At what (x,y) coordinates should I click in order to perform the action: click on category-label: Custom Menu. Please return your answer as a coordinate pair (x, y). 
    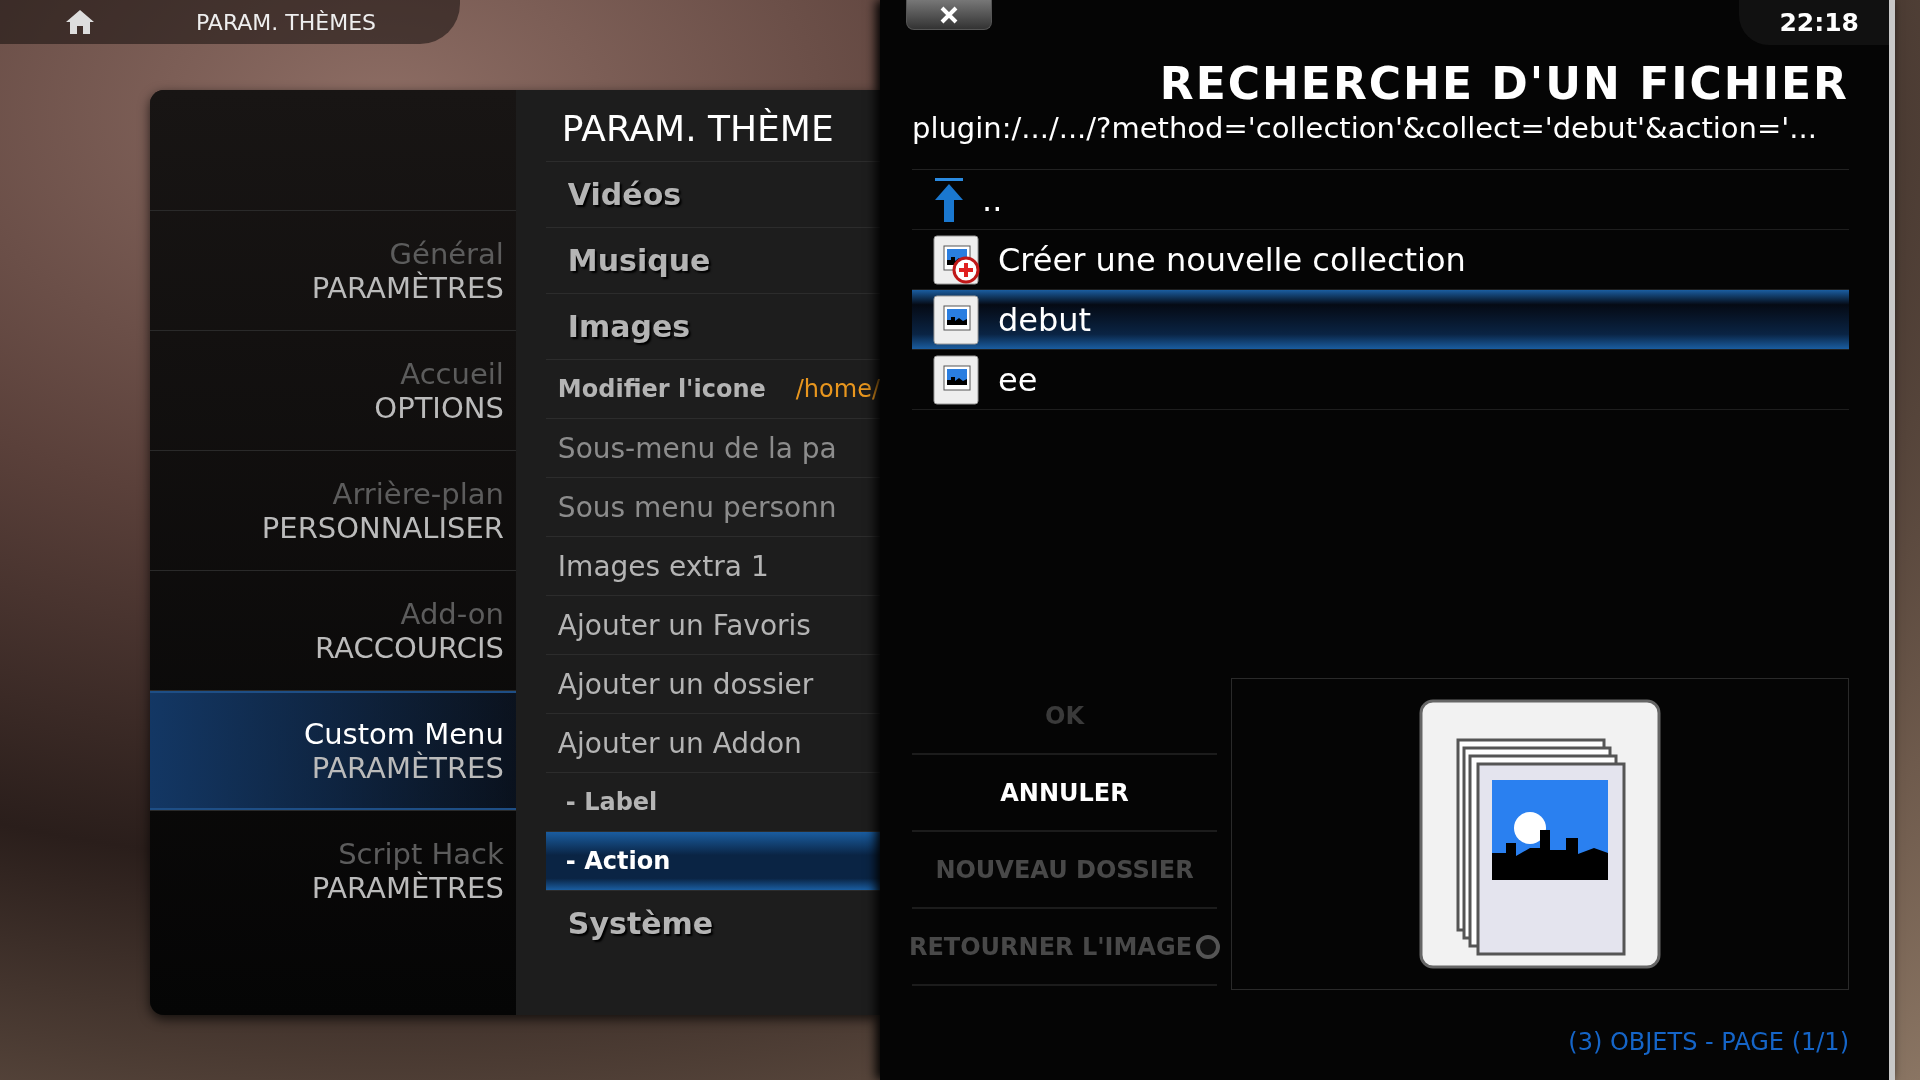
    Looking at the image, I should click on (403, 733).